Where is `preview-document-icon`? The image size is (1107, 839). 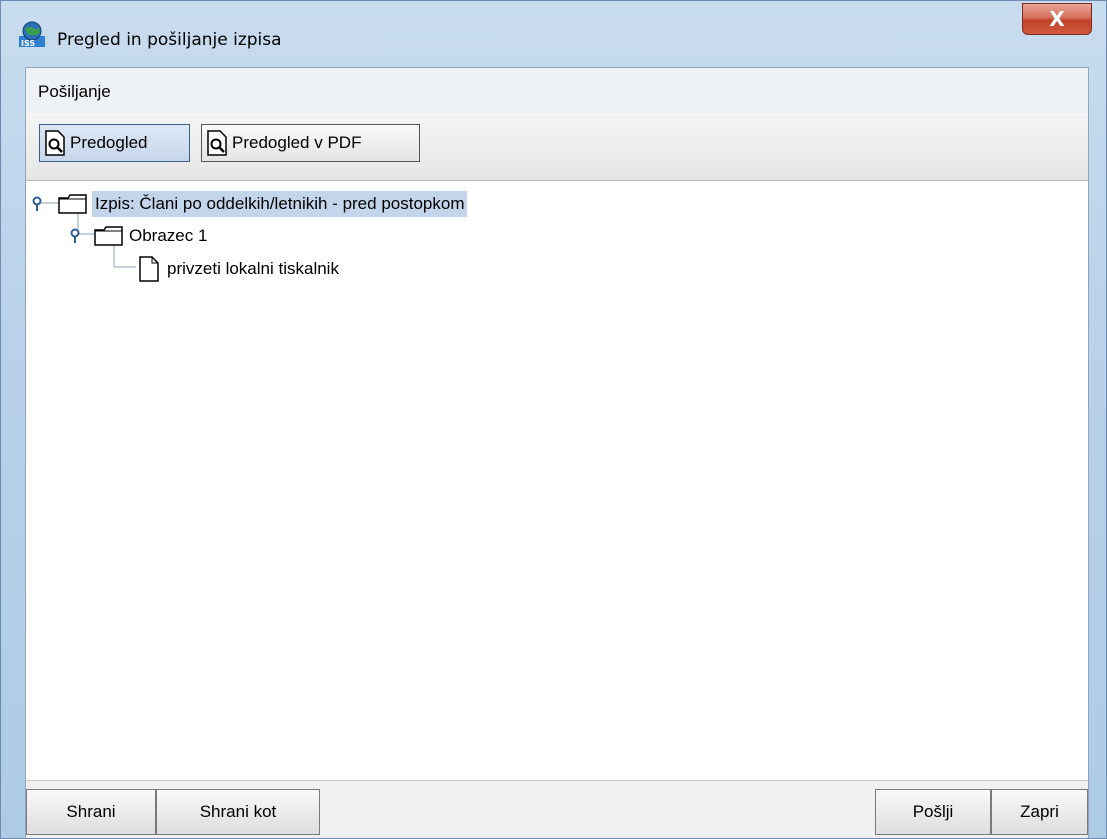
preview-document-icon is located at coordinates (55, 143).